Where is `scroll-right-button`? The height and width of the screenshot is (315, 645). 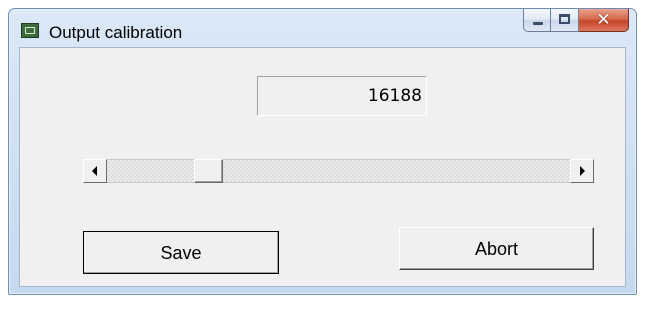 scroll-right-button is located at coordinates (582, 171).